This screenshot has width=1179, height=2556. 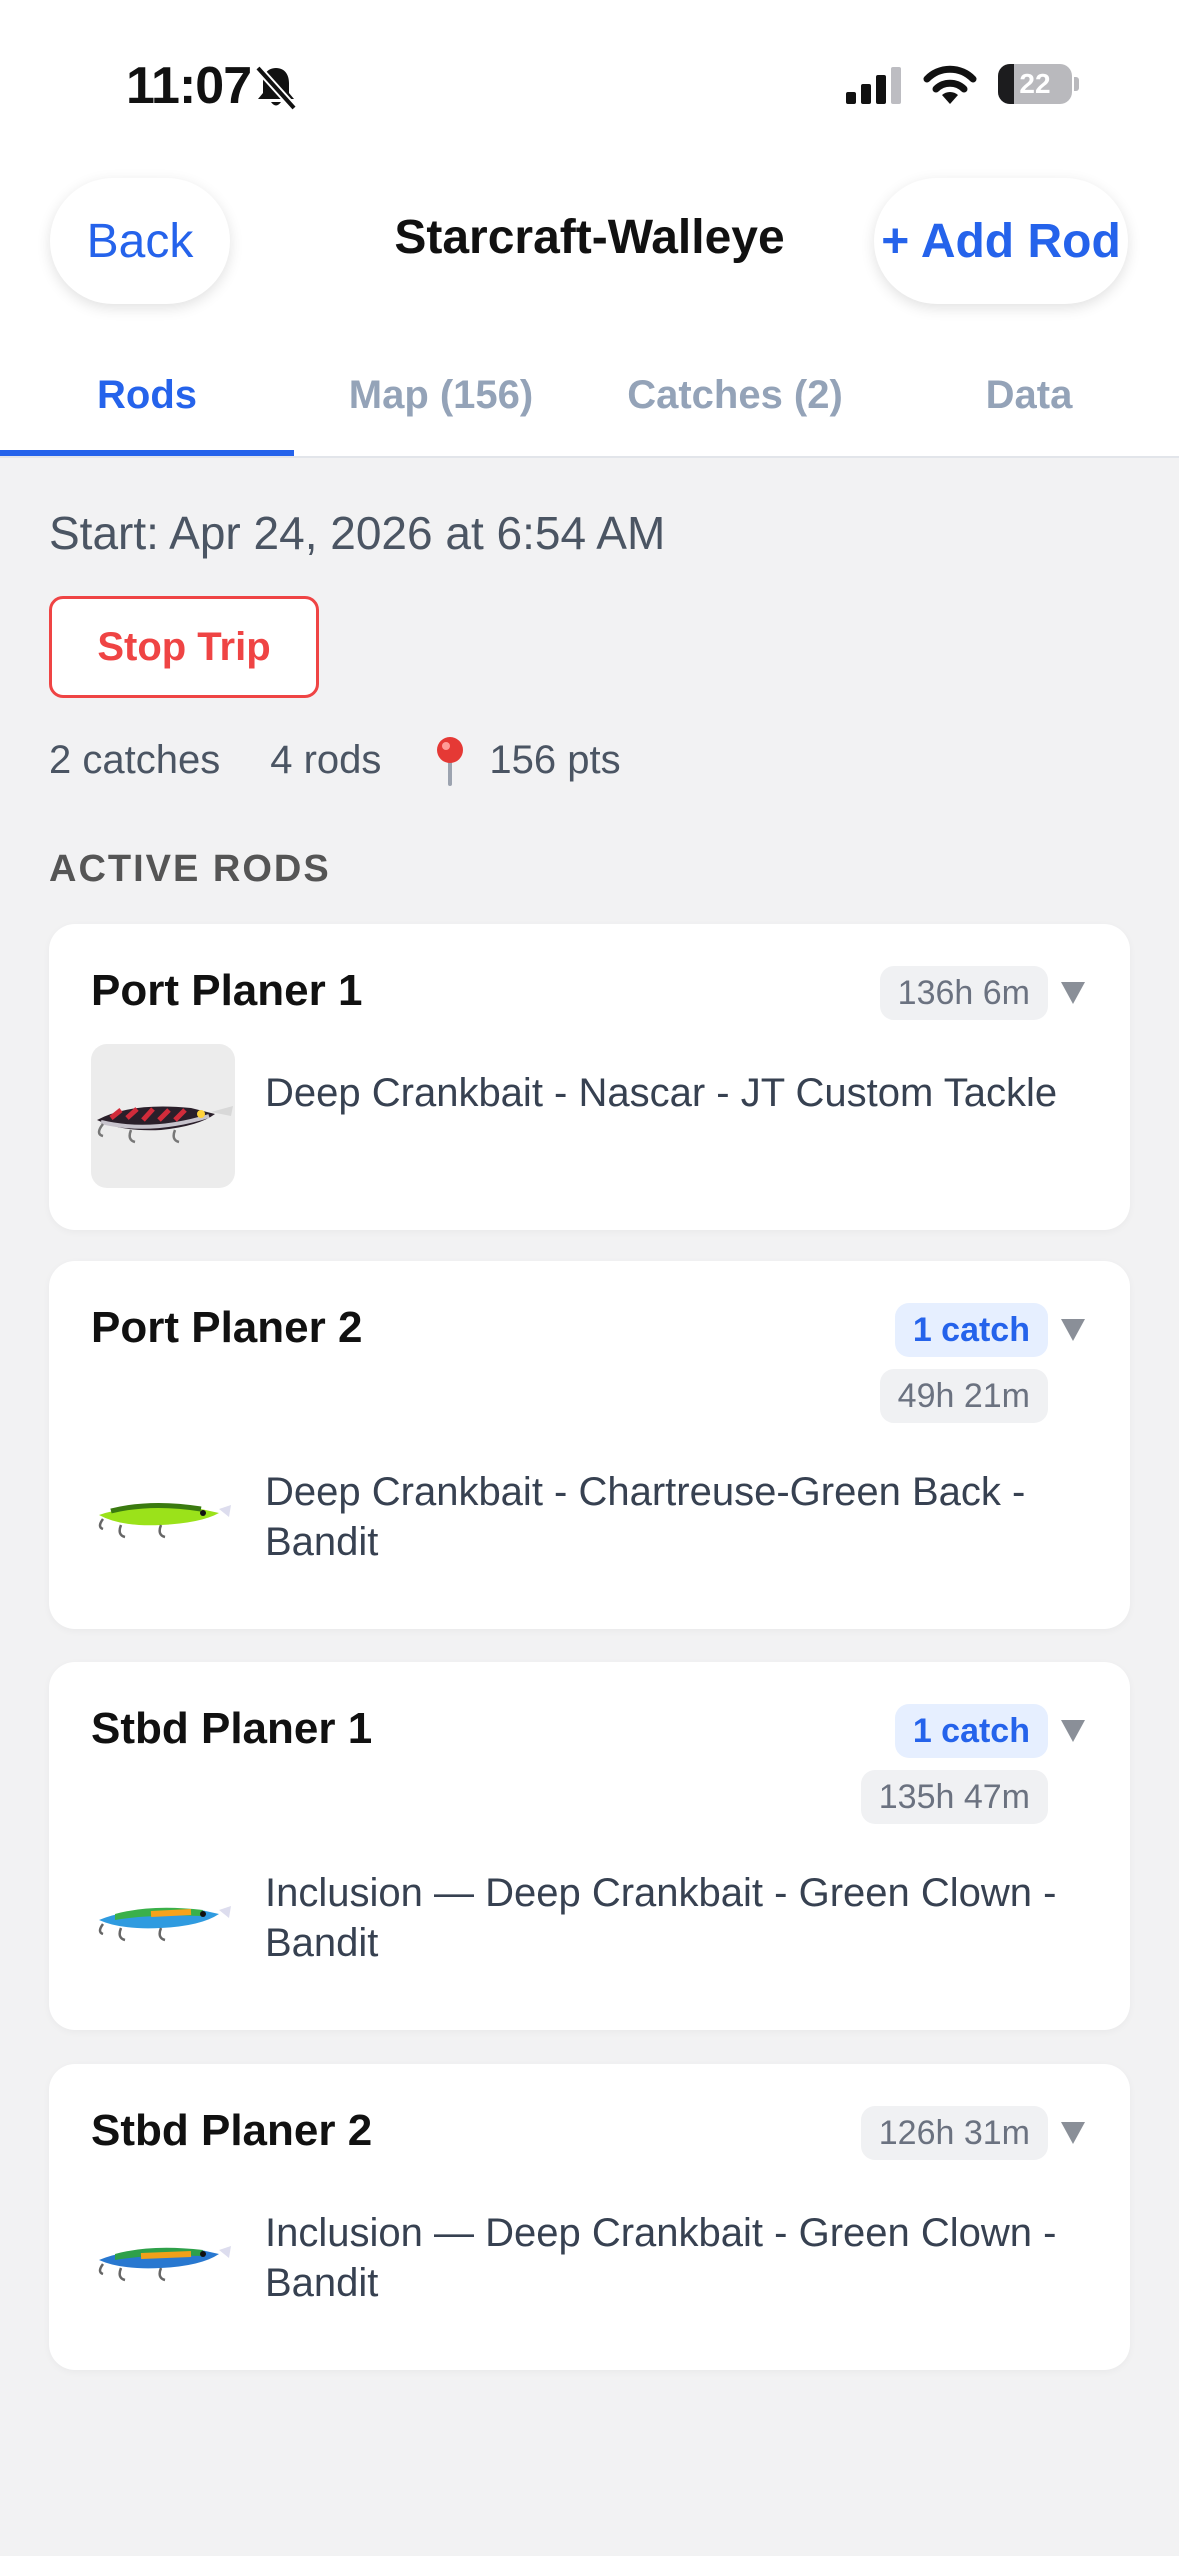 What do you see at coordinates (147, 453) in the screenshot?
I see `active-tab-indicator` at bounding box center [147, 453].